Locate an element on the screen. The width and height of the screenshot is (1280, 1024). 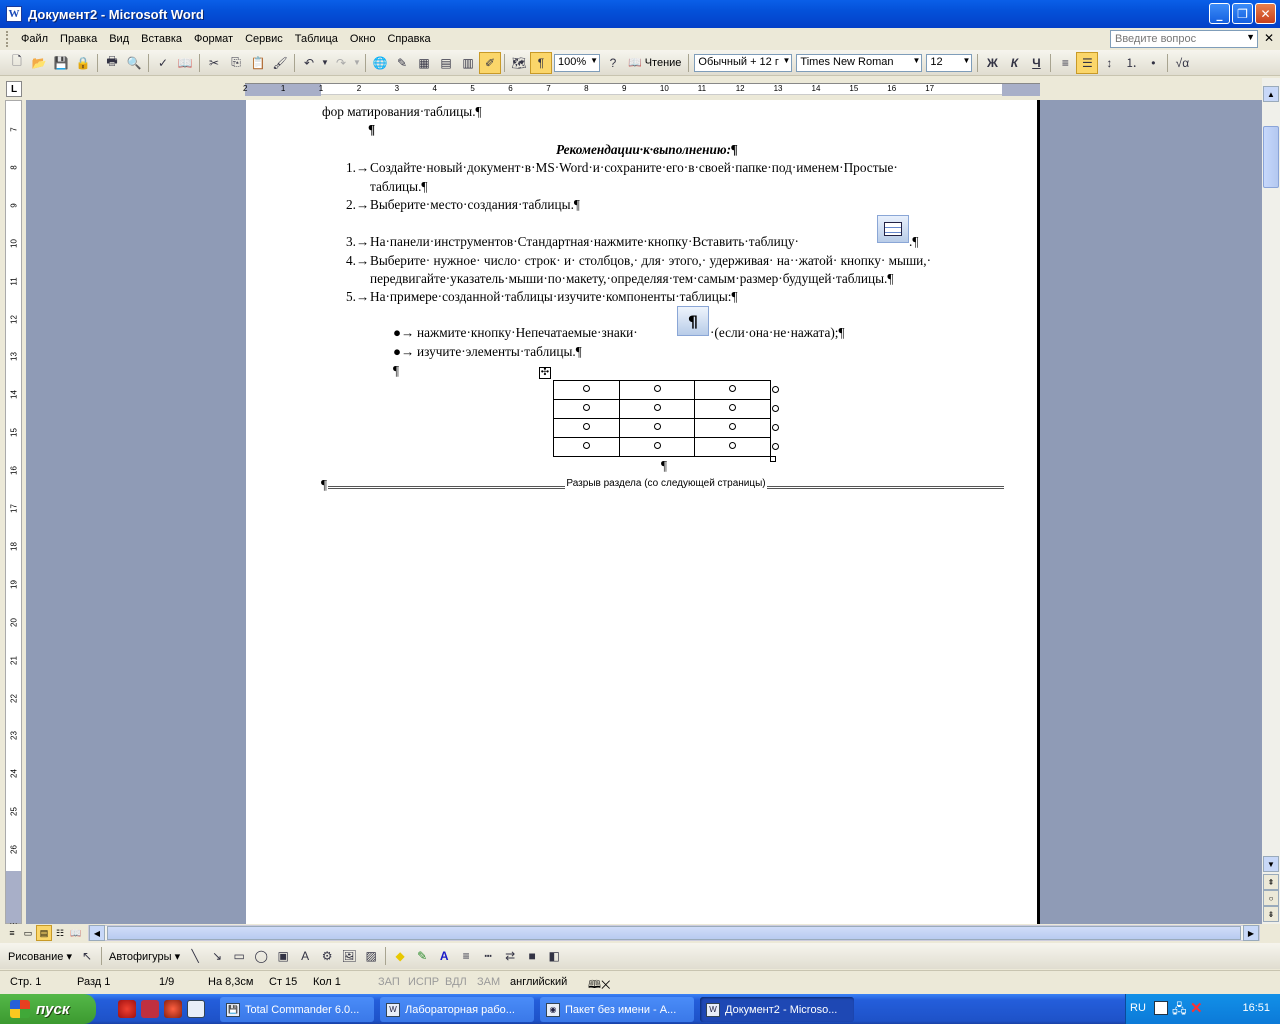
menu-window: Окно is located at coordinates (363, 39).